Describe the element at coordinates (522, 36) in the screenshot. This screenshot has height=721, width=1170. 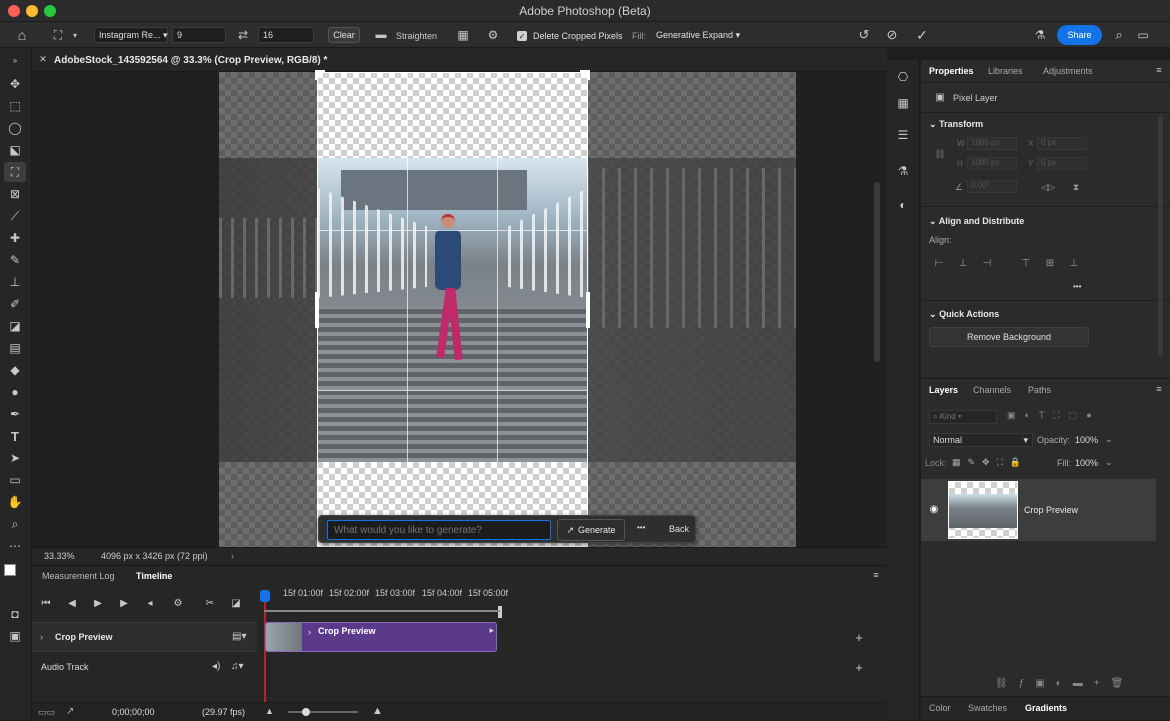
I see `delete-cropped-checkbox: ✓` at that location.